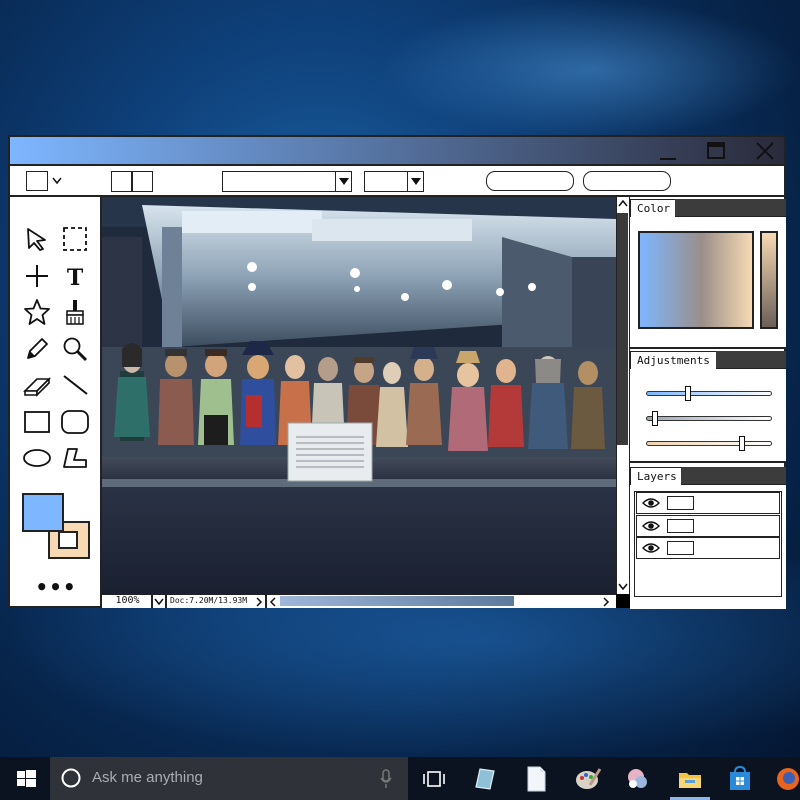 The width and height of the screenshot is (800, 800). Describe the element at coordinates (588, 779) in the screenshot. I see `paint-icon` at that location.